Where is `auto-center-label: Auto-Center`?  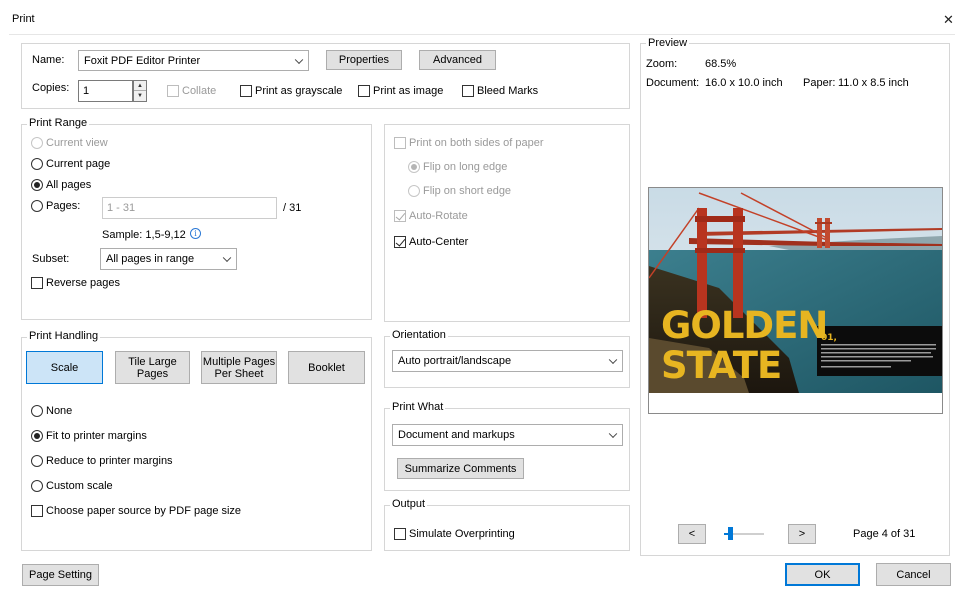
auto-center-label: Auto-Center is located at coordinates (439, 242).